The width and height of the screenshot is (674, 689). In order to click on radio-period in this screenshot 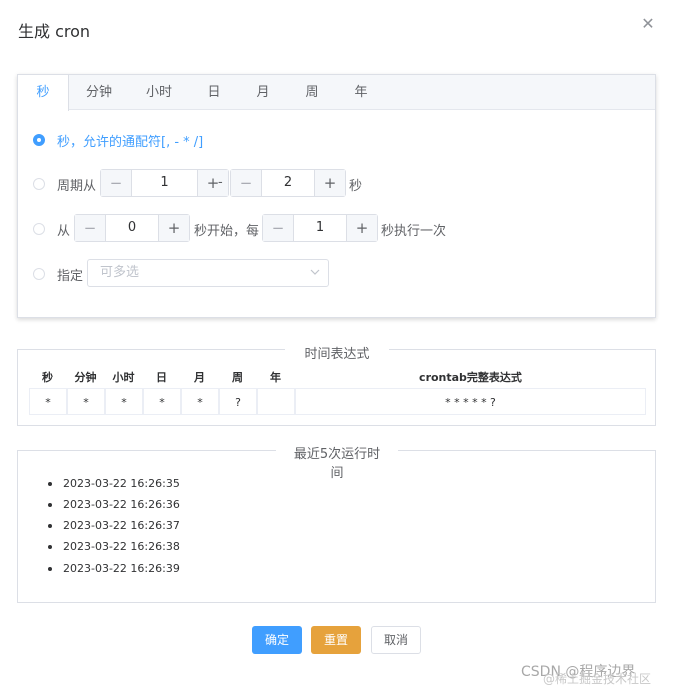, I will do `click(39, 184)`.